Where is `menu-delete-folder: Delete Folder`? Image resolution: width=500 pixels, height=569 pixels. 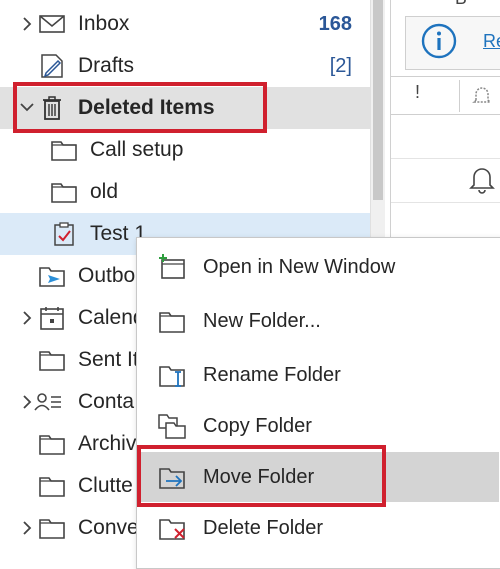
menu-delete-folder: Delete Folder is located at coordinates (318, 528).